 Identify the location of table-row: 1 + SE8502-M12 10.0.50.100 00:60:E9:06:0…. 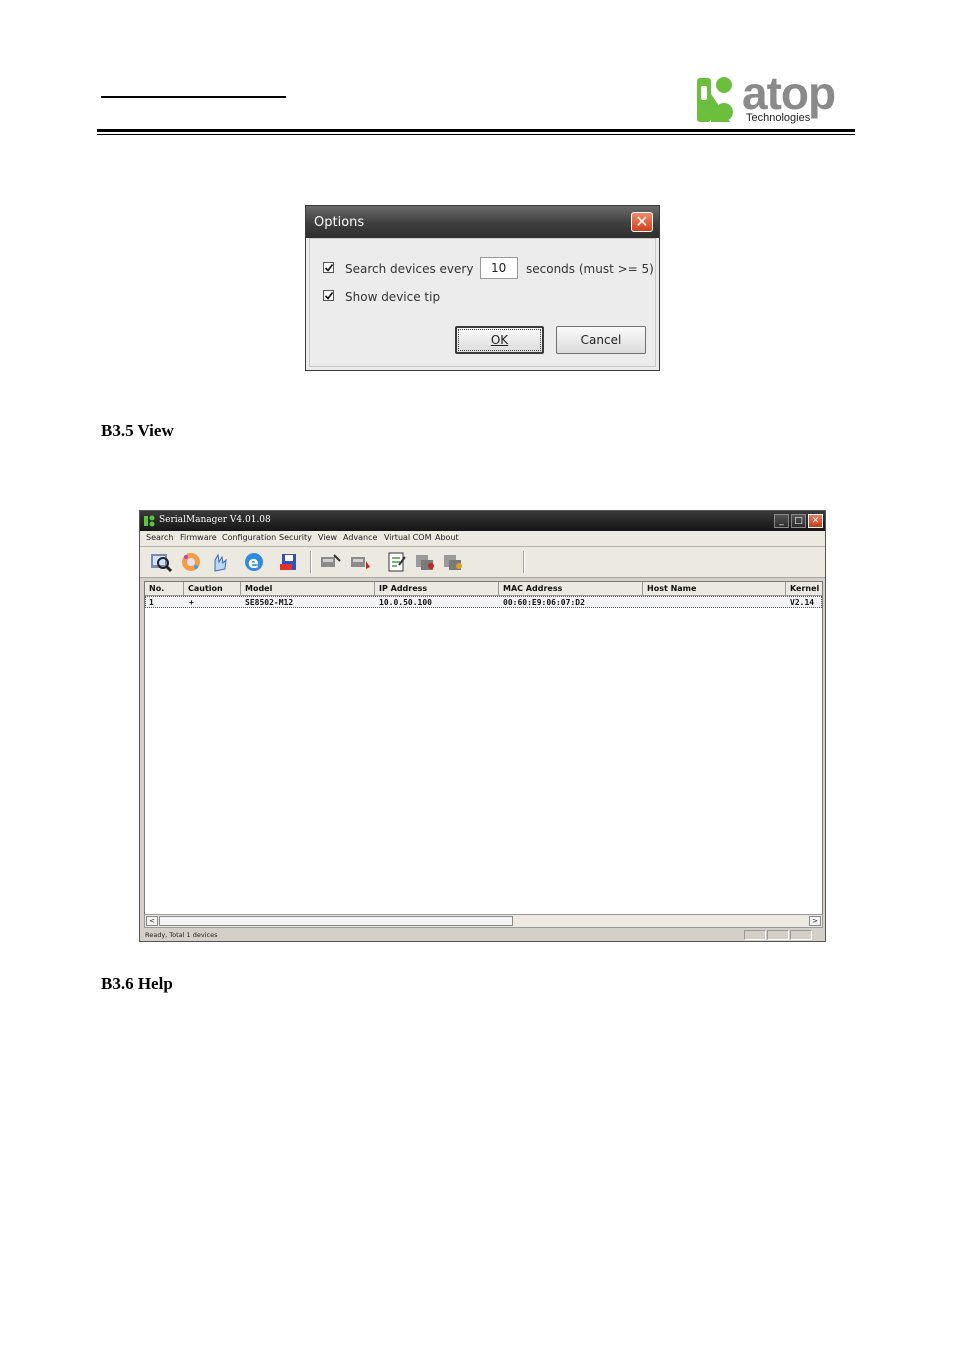
(483, 602).